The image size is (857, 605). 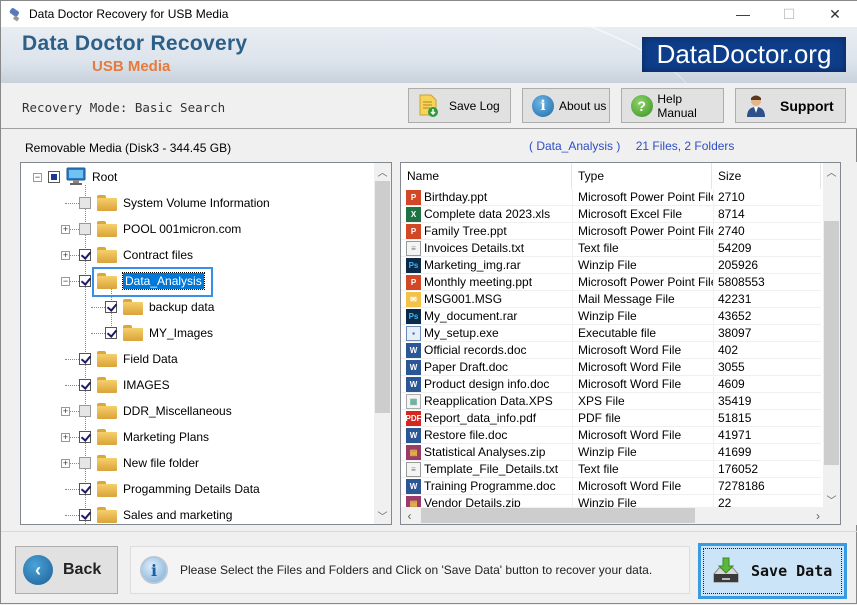 I want to click on file-row: ✉ MSG001.MSG Mail Message File 42231, so click(x=611, y=299).